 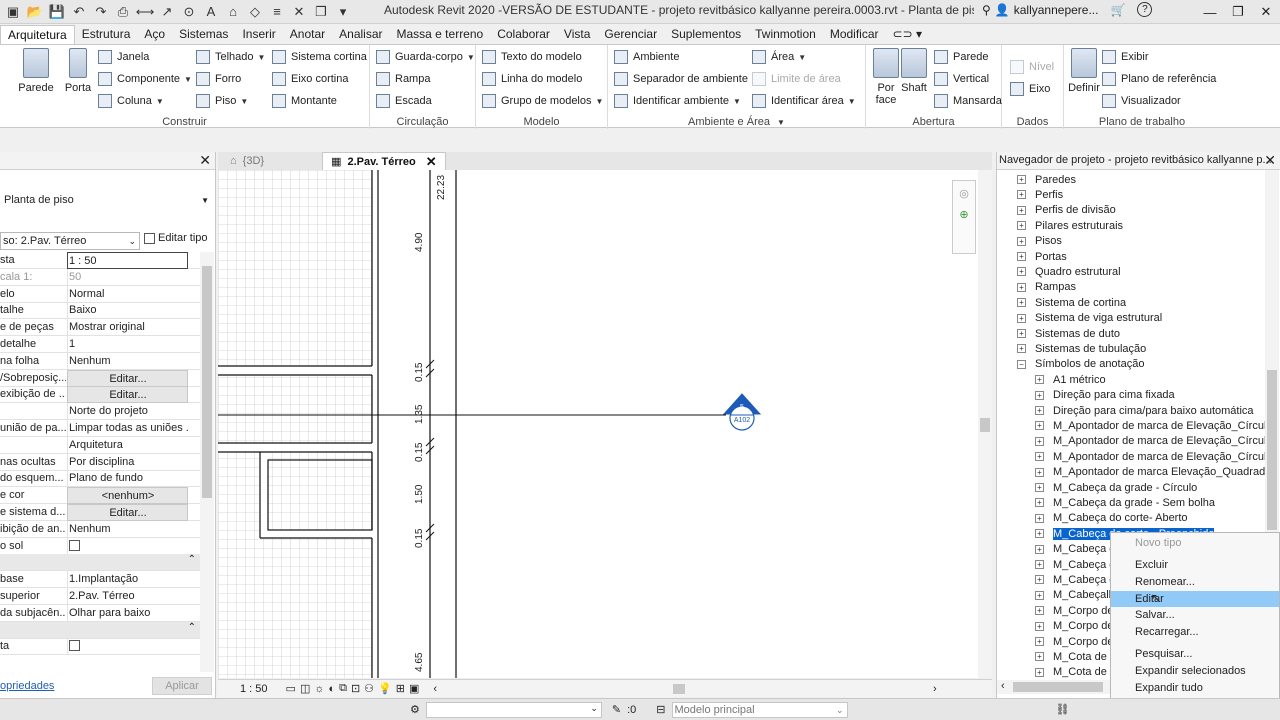 What do you see at coordinates (127, 328) in the screenshot?
I see `property-value: Mostrar original` at bounding box center [127, 328].